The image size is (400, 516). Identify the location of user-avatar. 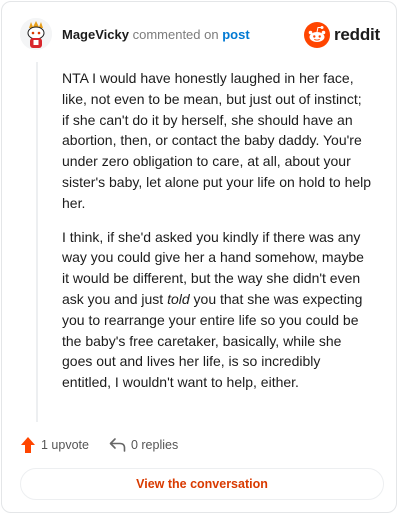
(36, 34).